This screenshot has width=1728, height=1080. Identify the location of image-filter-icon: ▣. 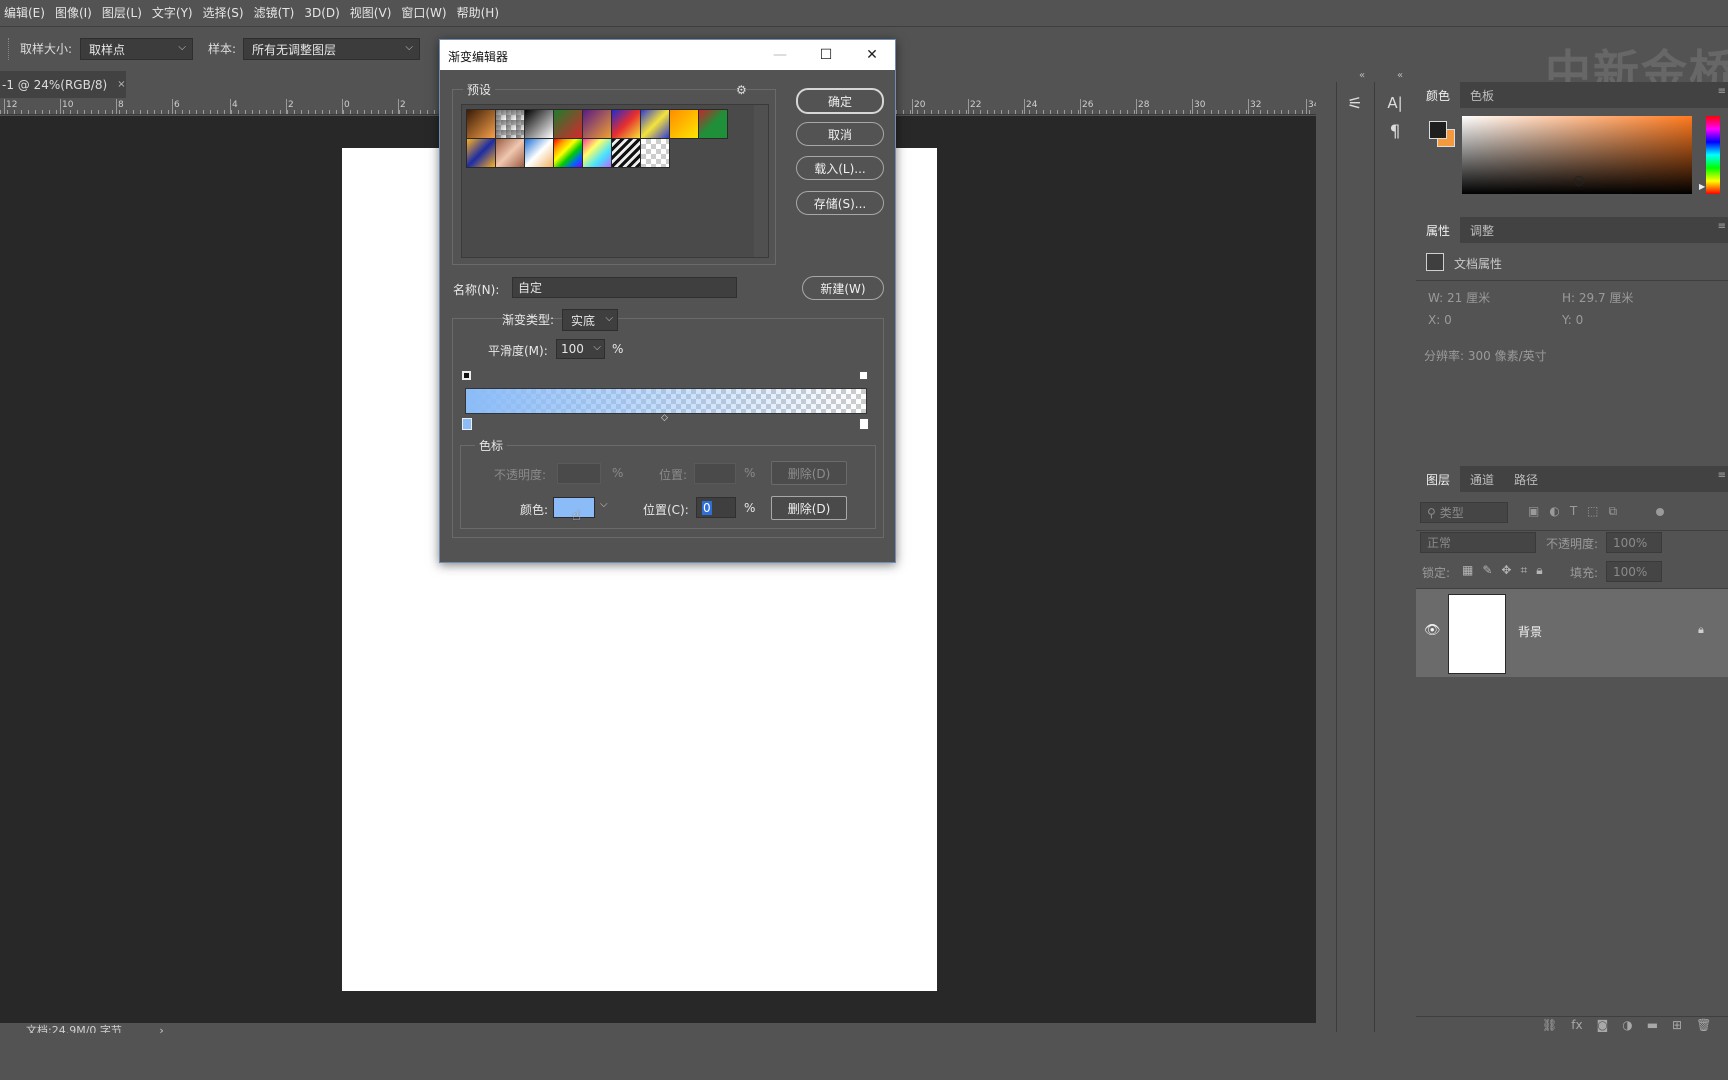
(1533, 511).